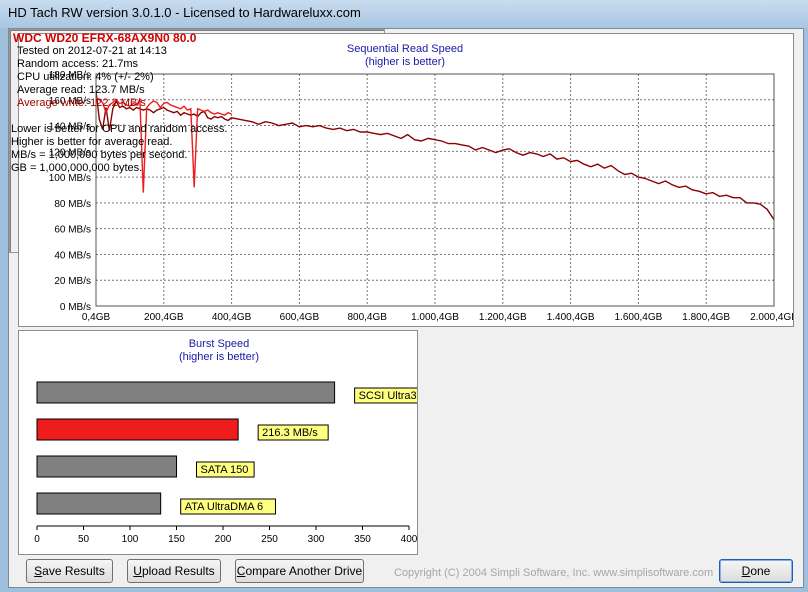 The width and height of the screenshot is (808, 592). I want to click on note-gb: GB = 1,000,000,000 bytes., so click(77, 168).